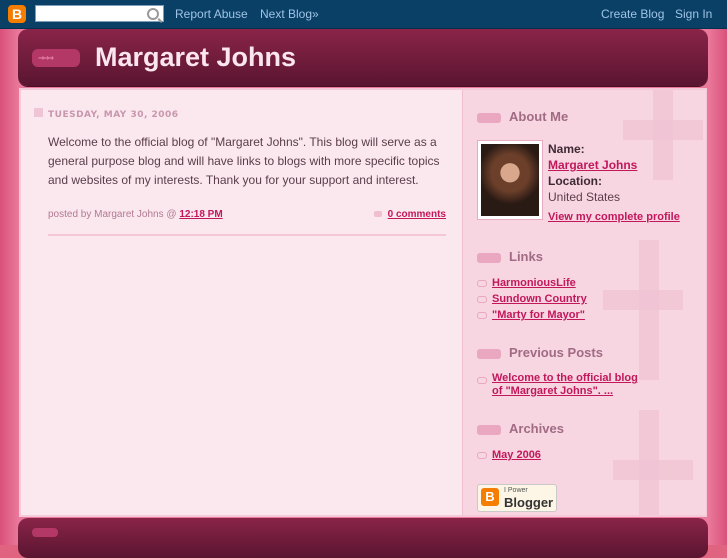 The width and height of the screenshot is (727, 558). What do you see at coordinates (529, 502) in the screenshot?
I see `badge-big-text: Blogger` at bounding box center [529, 502].